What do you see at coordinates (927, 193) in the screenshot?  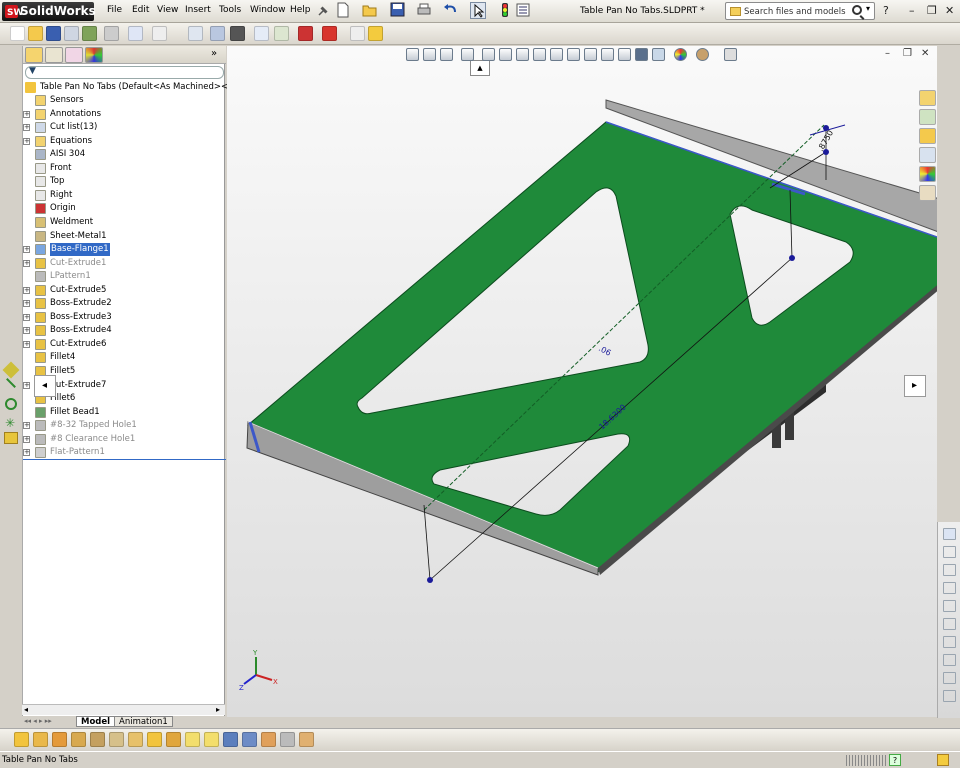 I see `custom-properties-icon` at bounding box center [927, 193].